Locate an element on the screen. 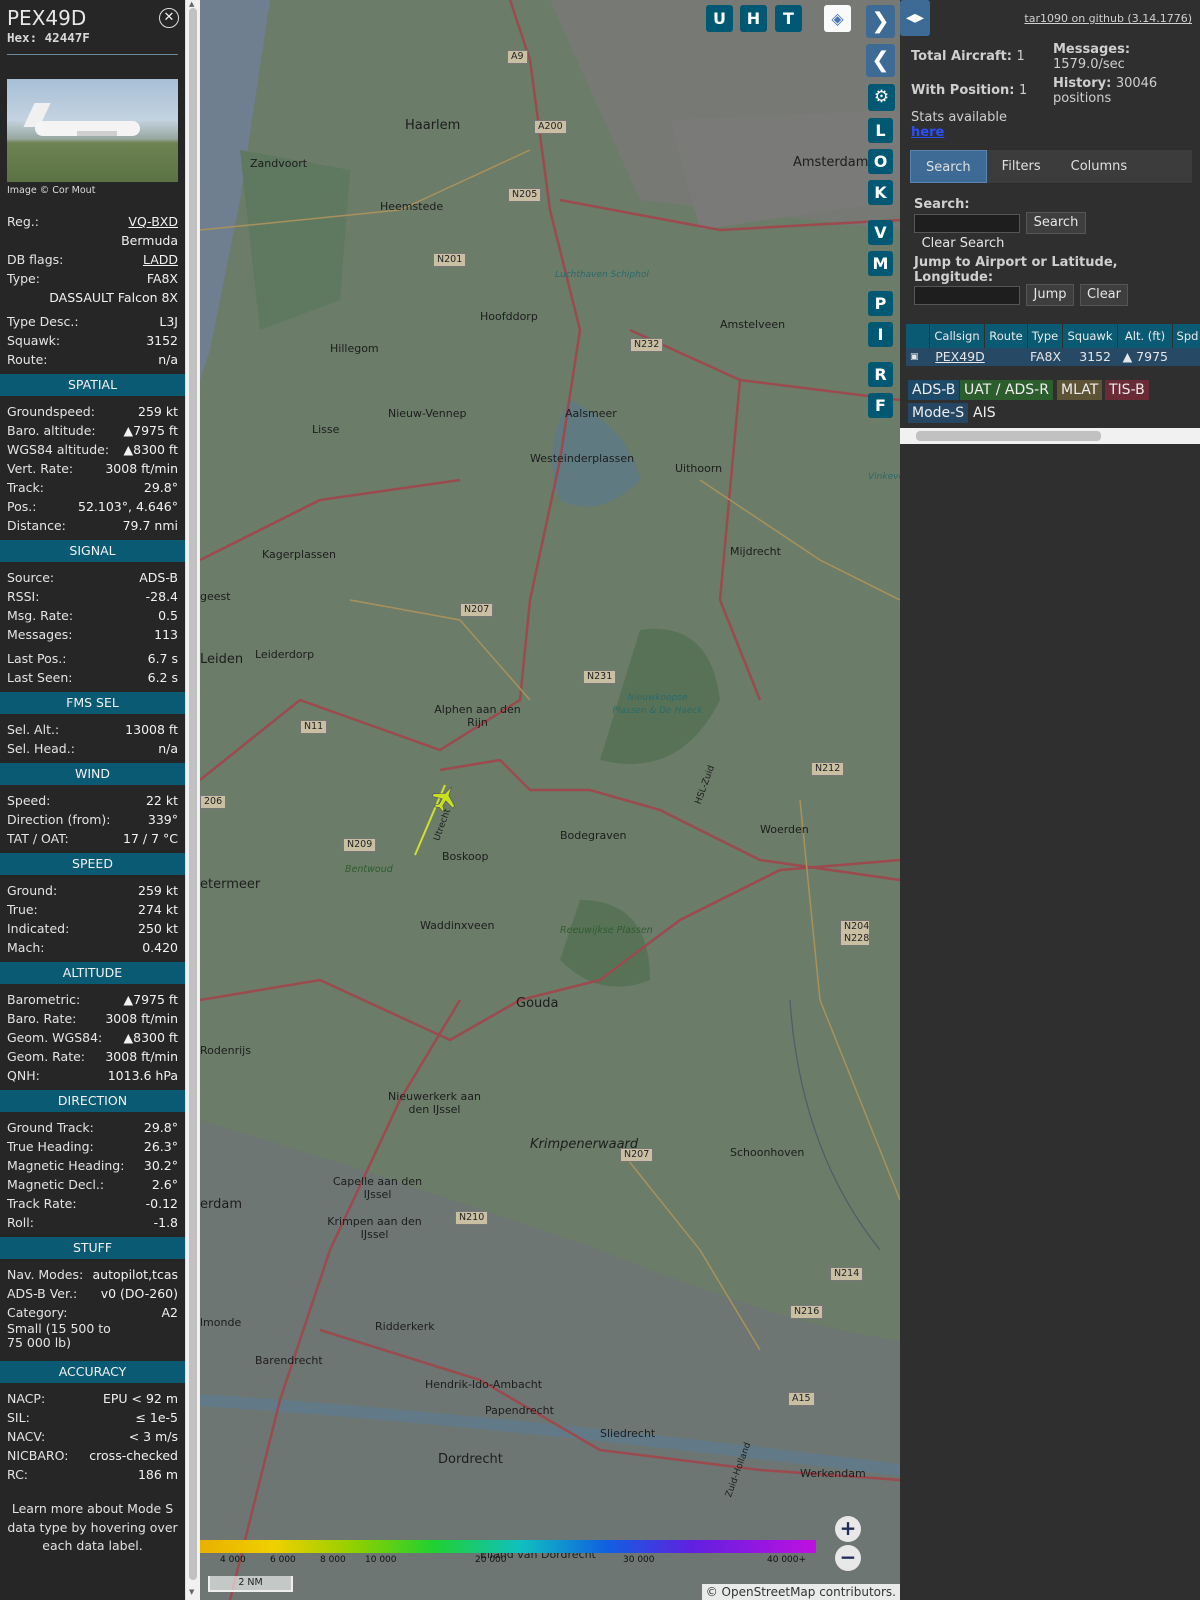  row-label: Barometric: is located at coordinates (43, 999).